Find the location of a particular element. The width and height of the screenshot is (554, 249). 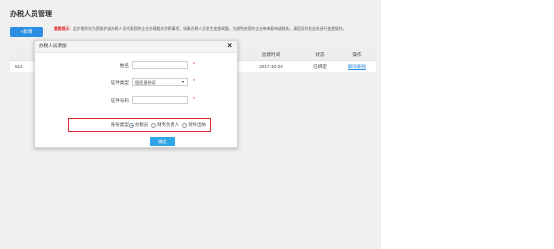

row-action: 解除删除 is located at coordinates (357, 66).